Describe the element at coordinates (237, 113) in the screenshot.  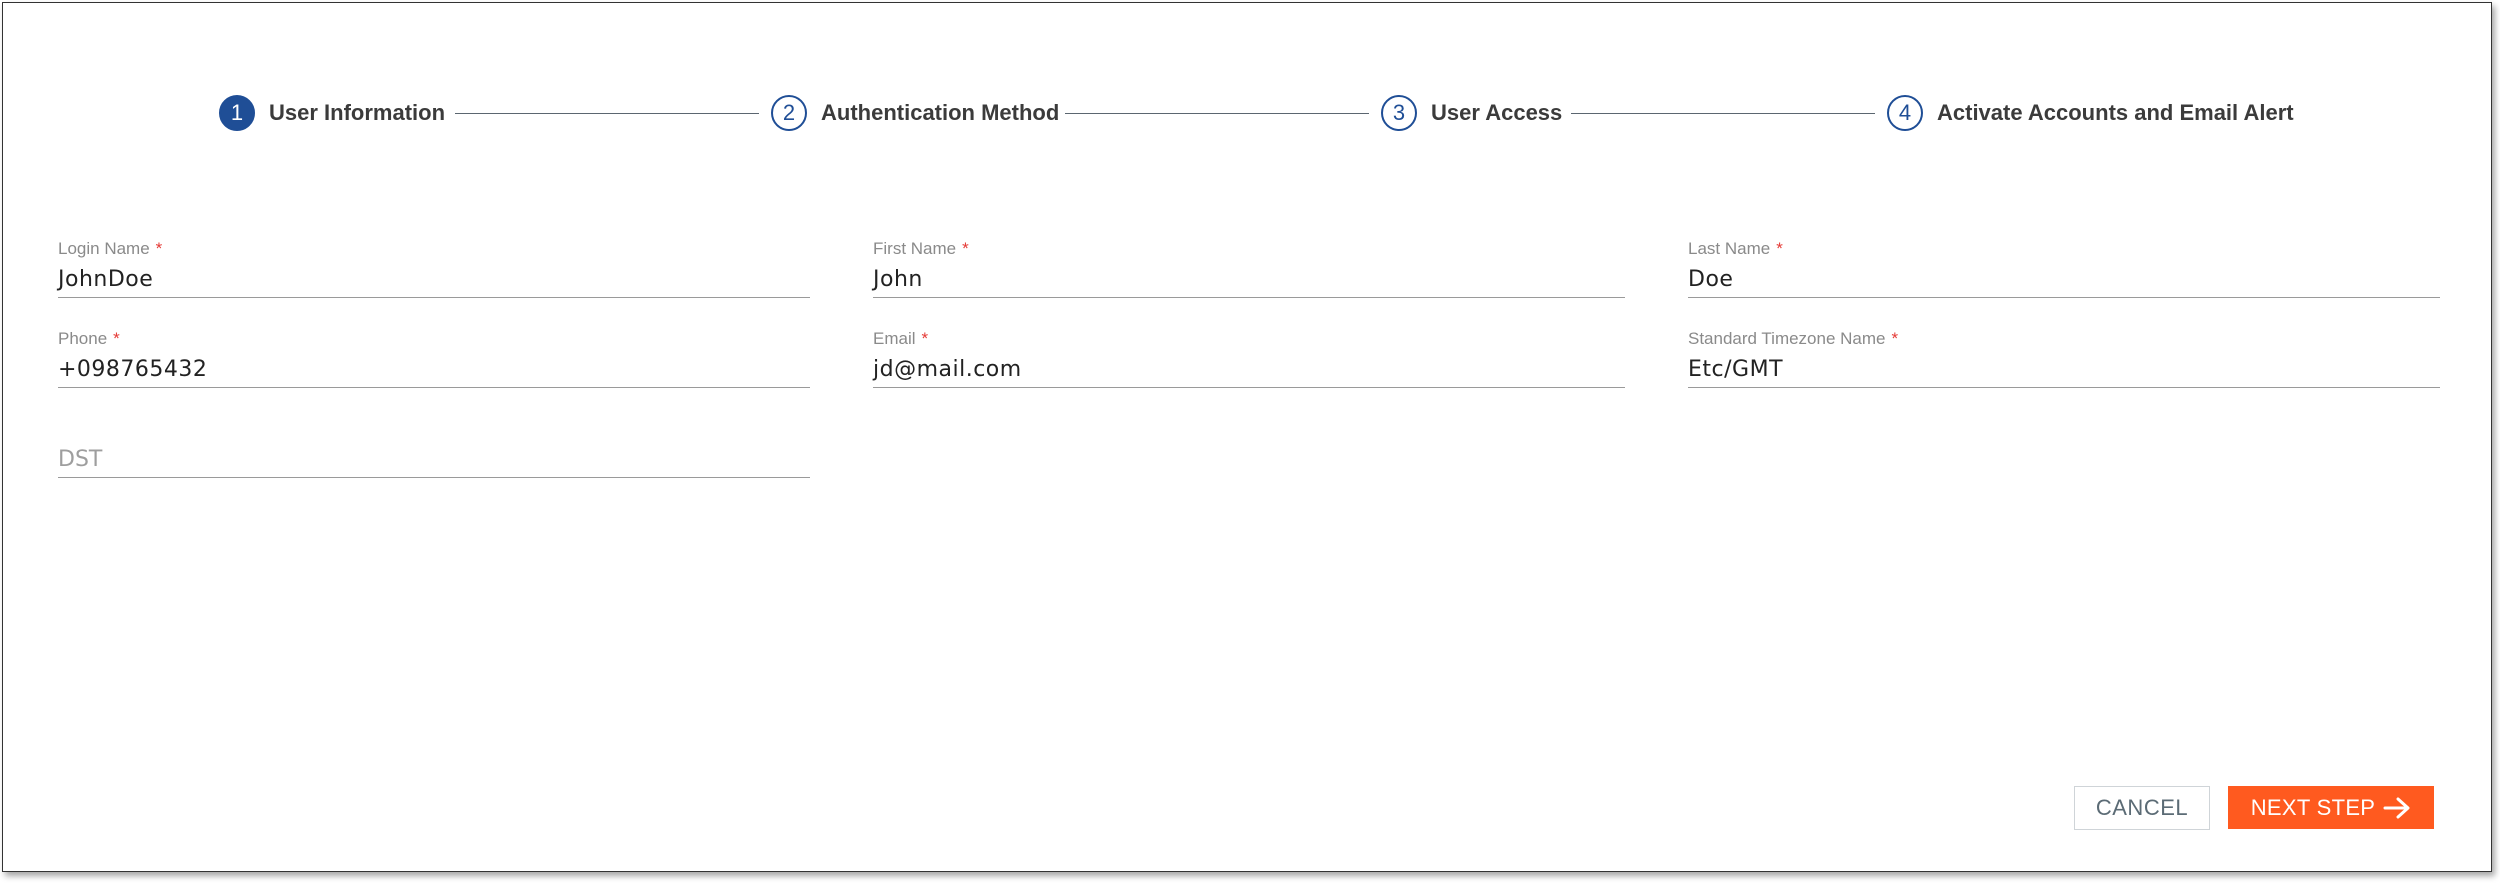
I see `step-number-badge: 1` at that location.